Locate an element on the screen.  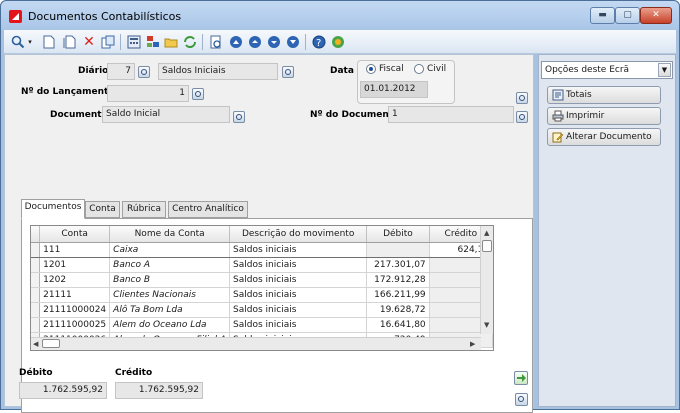
previous-record-icon is located at coordinates (255, 42).